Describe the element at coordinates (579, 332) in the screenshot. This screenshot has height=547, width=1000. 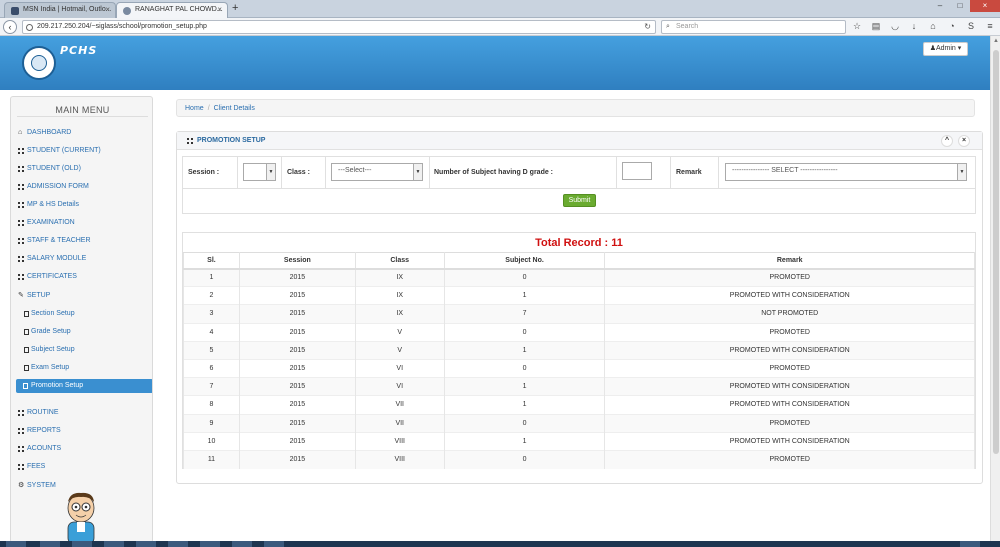
I see `table-row: 4 2015 V 0 PROMOTED` at that location.